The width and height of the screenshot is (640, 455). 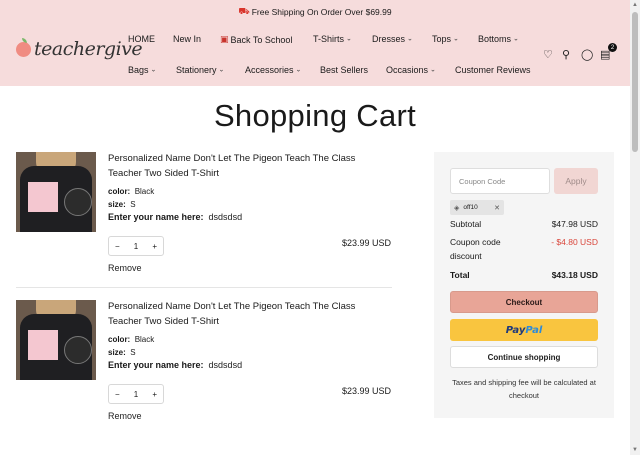 I want to click on discount-value: - $4.80 USD, so click(x=574, y=242).